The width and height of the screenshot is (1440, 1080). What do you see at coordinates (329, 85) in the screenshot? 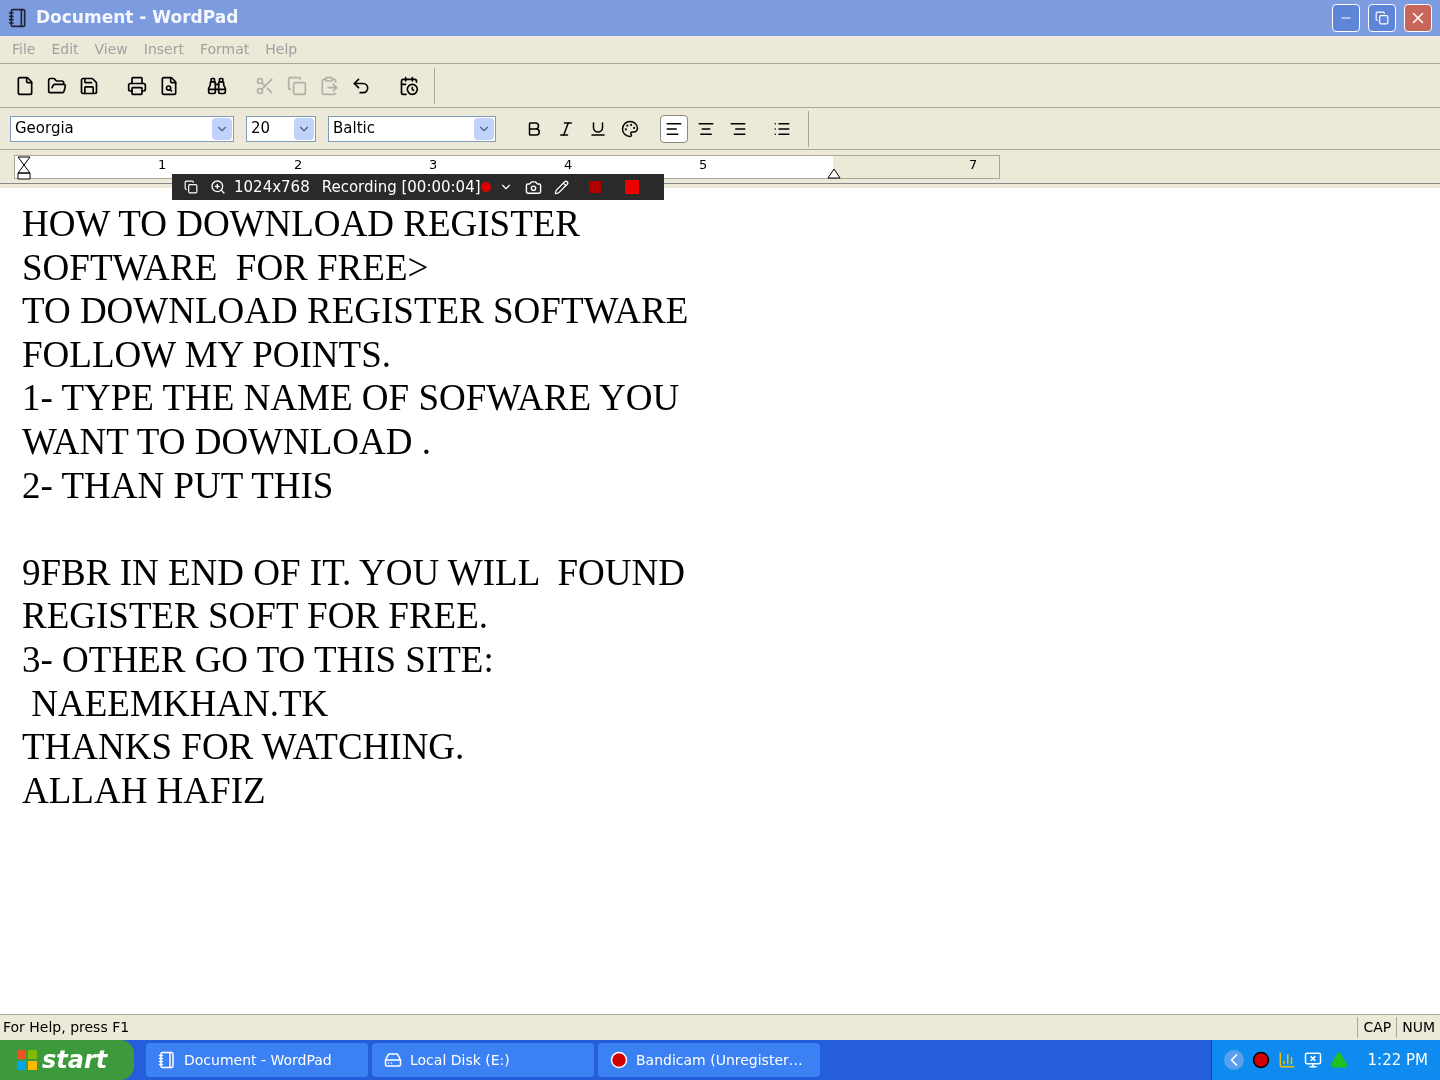
I see `paste-icon` at bounding box center [329, 85].